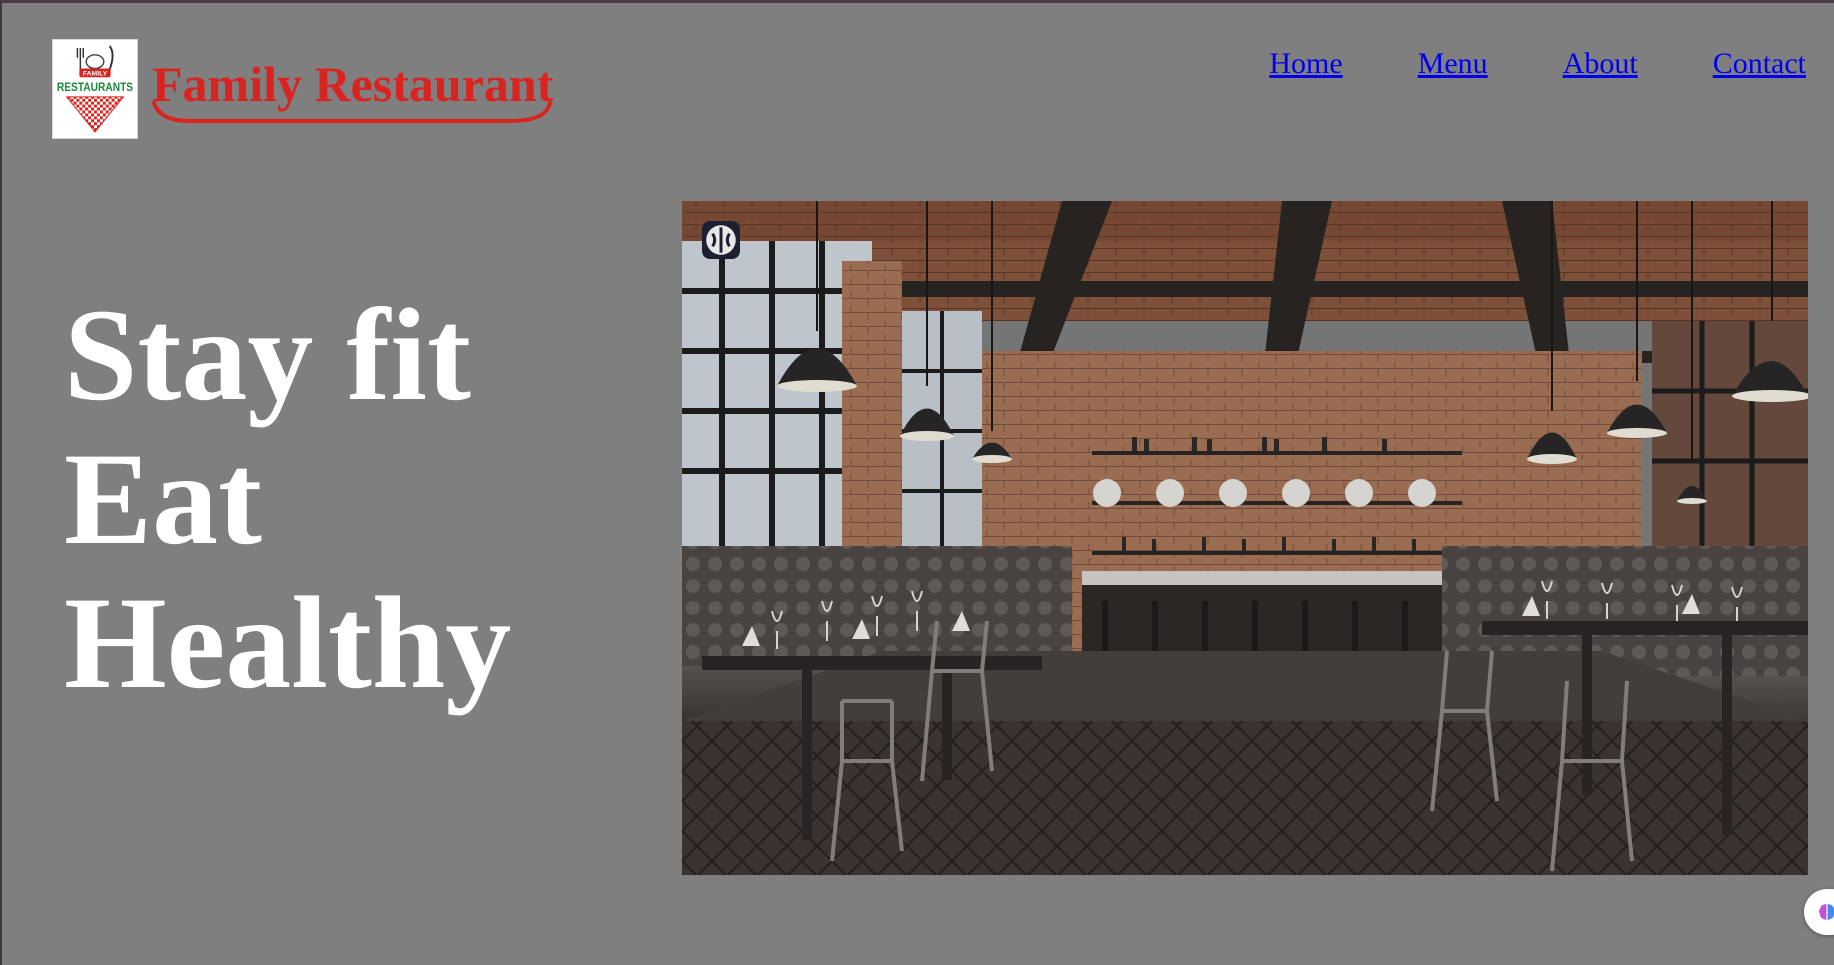  I want to click on floating-assistant-button, so click(1819, 912).